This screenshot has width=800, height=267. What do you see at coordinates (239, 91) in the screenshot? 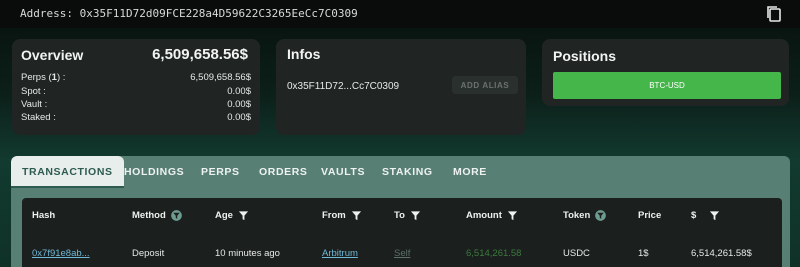
I see `spot-value: 0.00$` at bounding box center [239, 91].